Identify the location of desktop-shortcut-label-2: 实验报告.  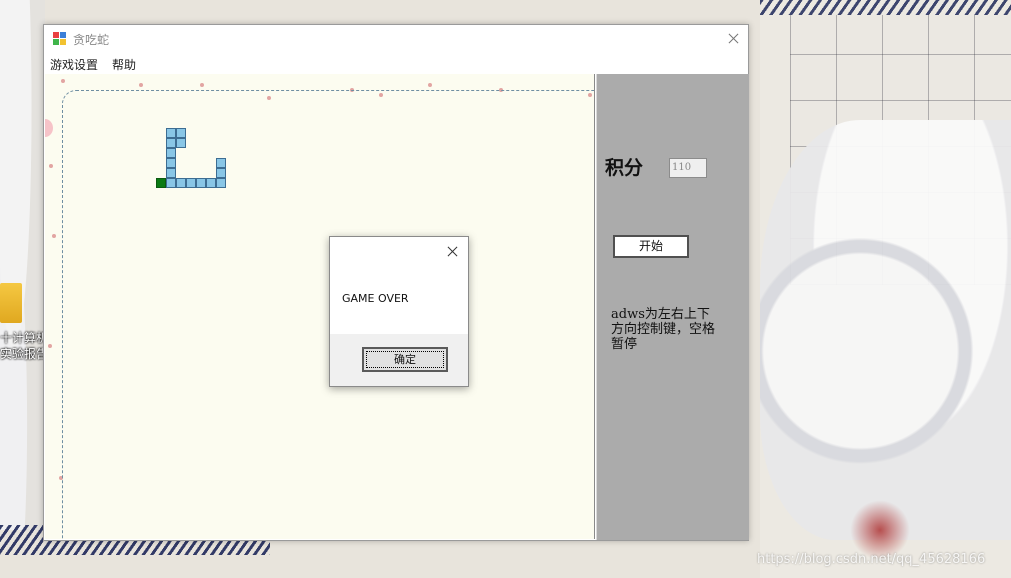
(24, 354).